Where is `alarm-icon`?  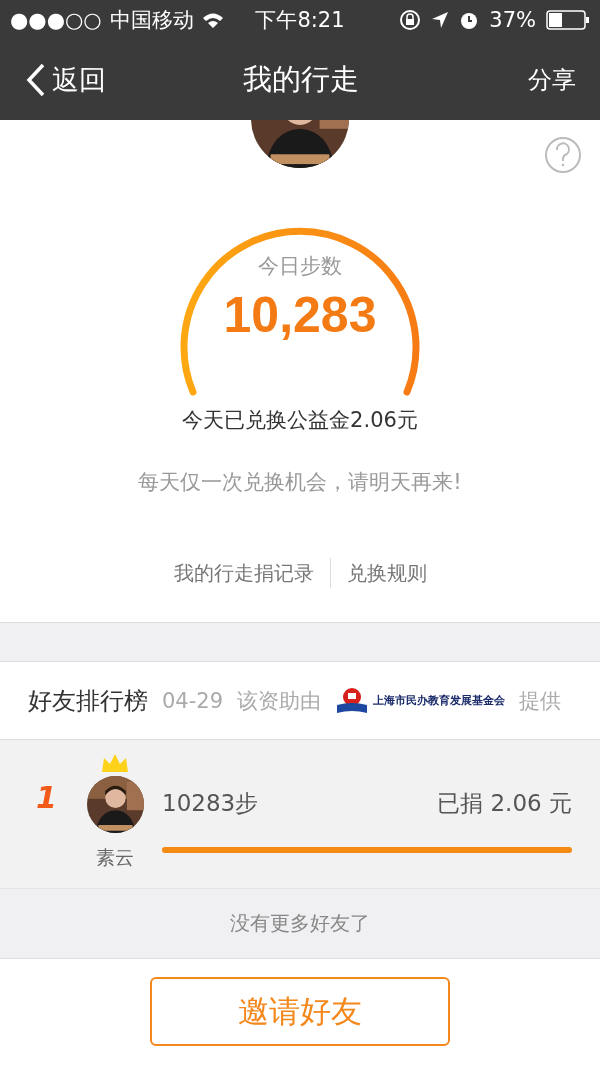 alarm-icon is located at coordinates (469, 20).